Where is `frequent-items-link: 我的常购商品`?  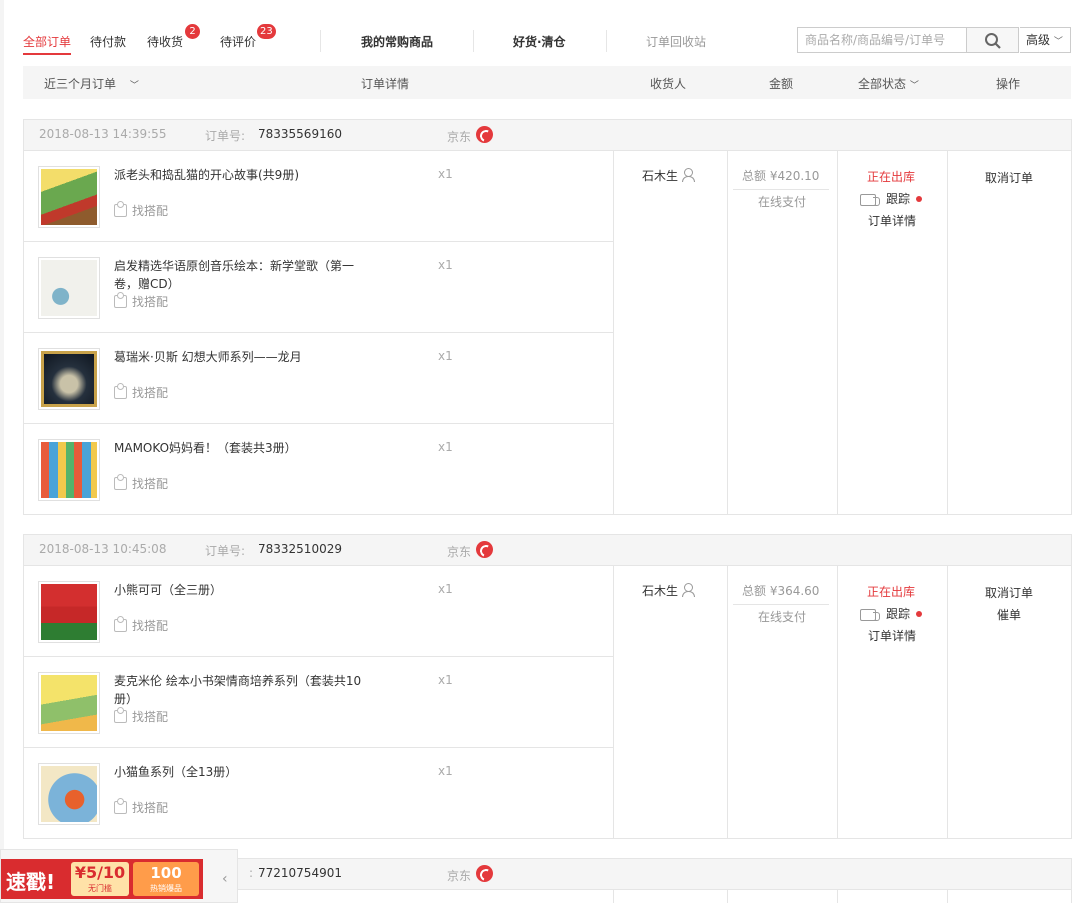
frequent-items-link: 我的常购商品 is located at coordinates (397, 41).